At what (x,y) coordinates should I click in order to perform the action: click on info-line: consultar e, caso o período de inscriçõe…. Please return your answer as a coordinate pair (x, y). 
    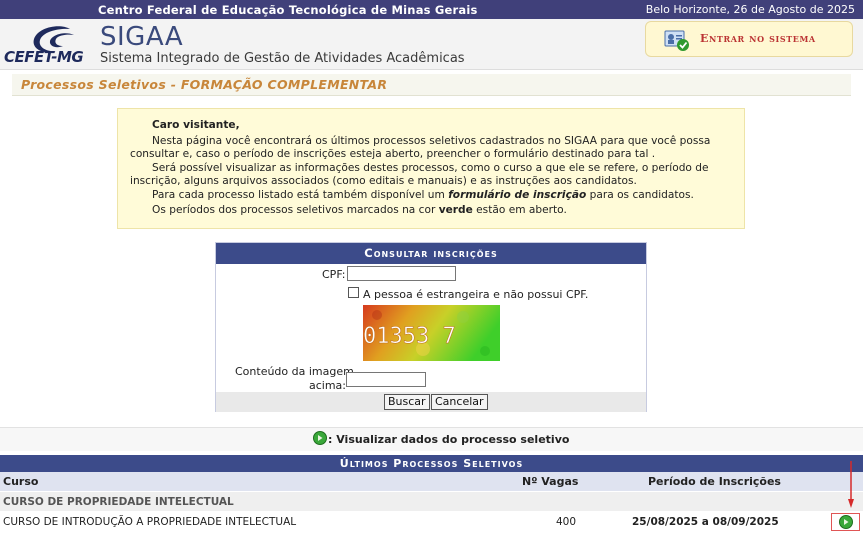
    Looking at the image, I should click on (393, 154).